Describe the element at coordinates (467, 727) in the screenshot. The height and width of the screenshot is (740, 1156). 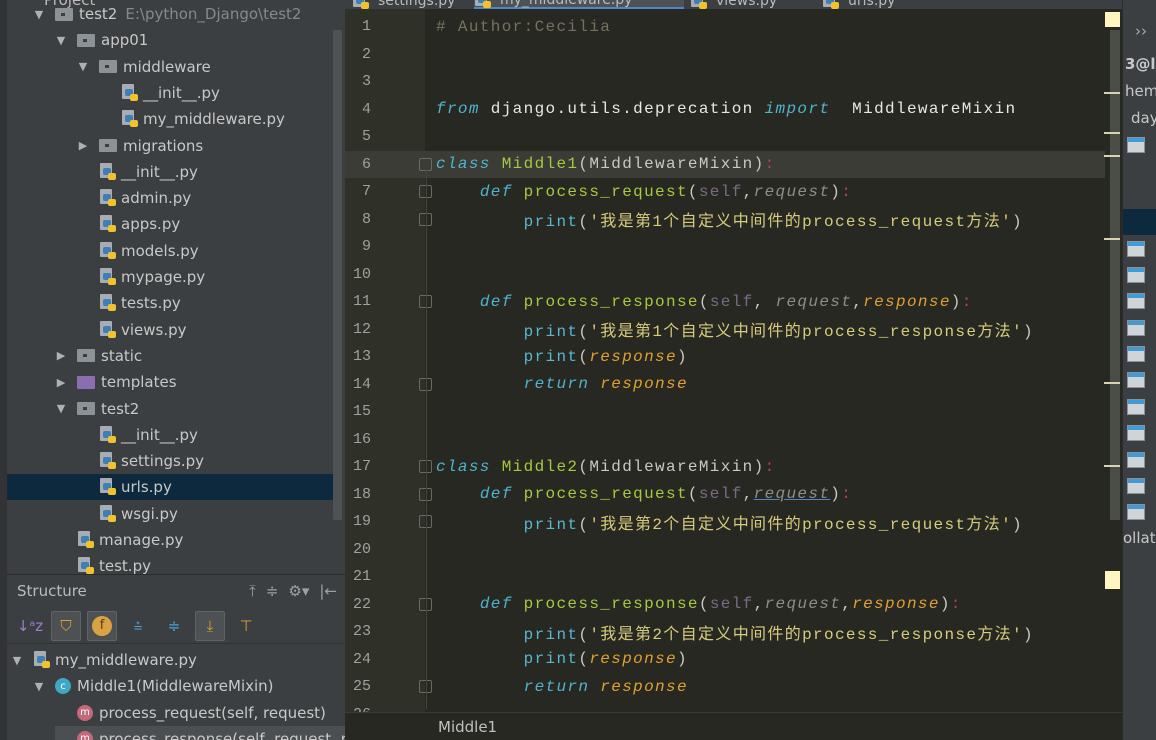
I see `breadcrumb-item: Middle1` at that location.